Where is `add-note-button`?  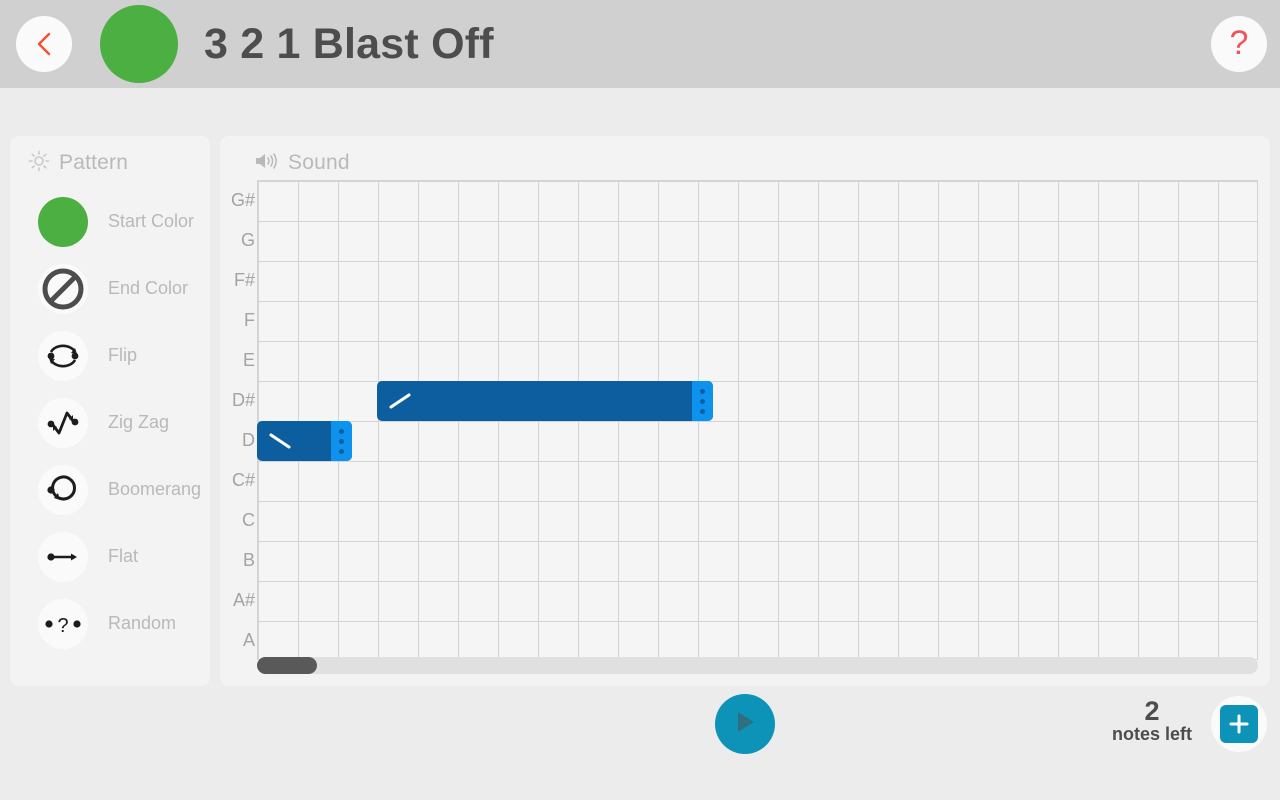
add-note-button is located at coordinates (1239, 724).